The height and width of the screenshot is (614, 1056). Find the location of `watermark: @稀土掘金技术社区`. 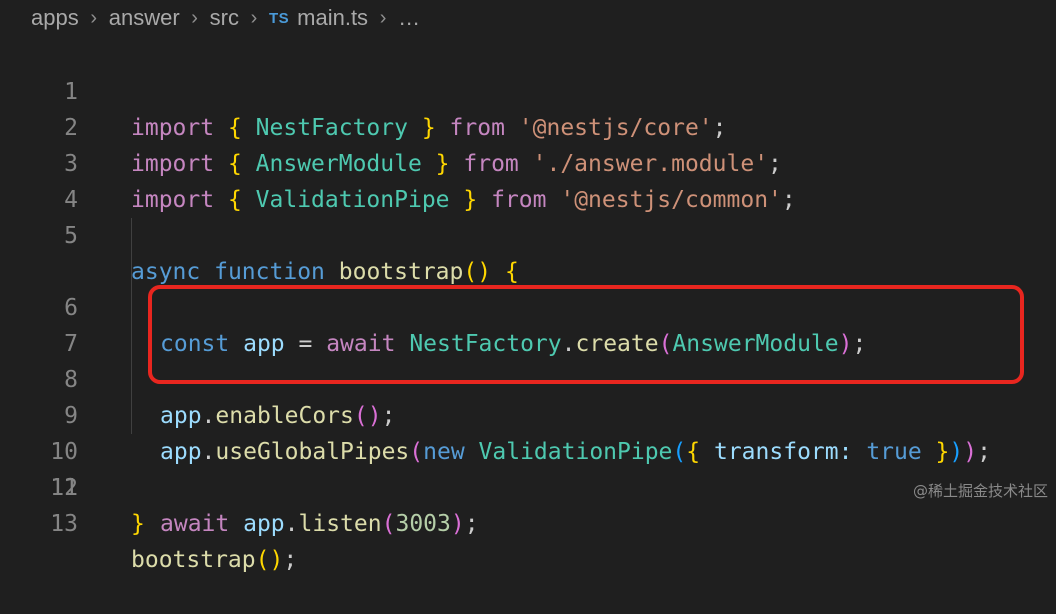

watermark: @稀土掘金技术社区 is located at coordinates (980, 491).